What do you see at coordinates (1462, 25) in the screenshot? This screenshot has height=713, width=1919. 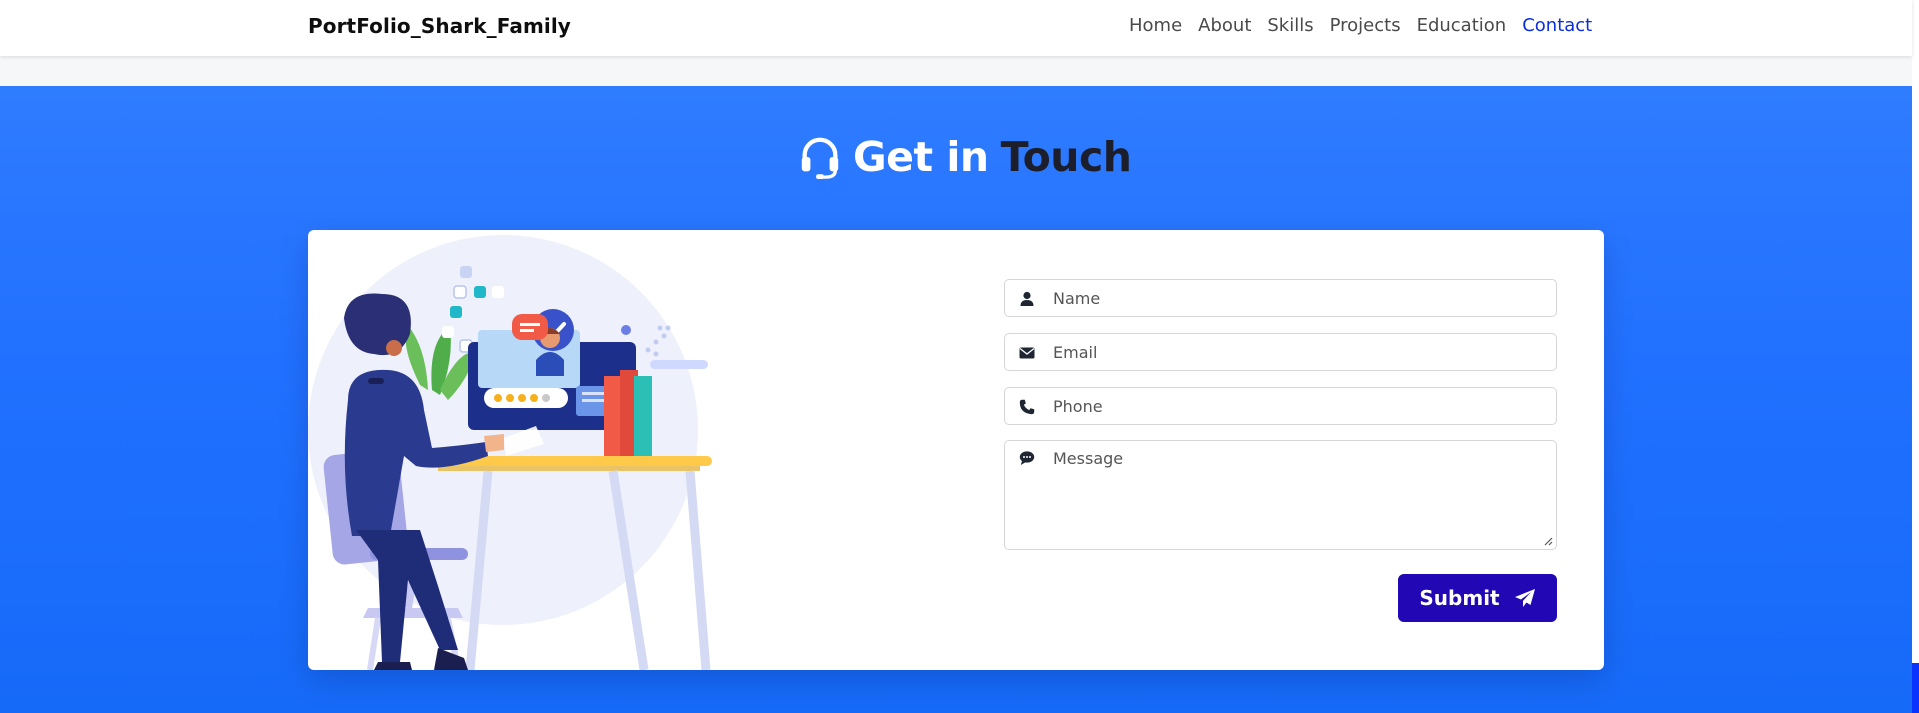 I see `nav-link-education: Education` at bounding box center [1462, 25].